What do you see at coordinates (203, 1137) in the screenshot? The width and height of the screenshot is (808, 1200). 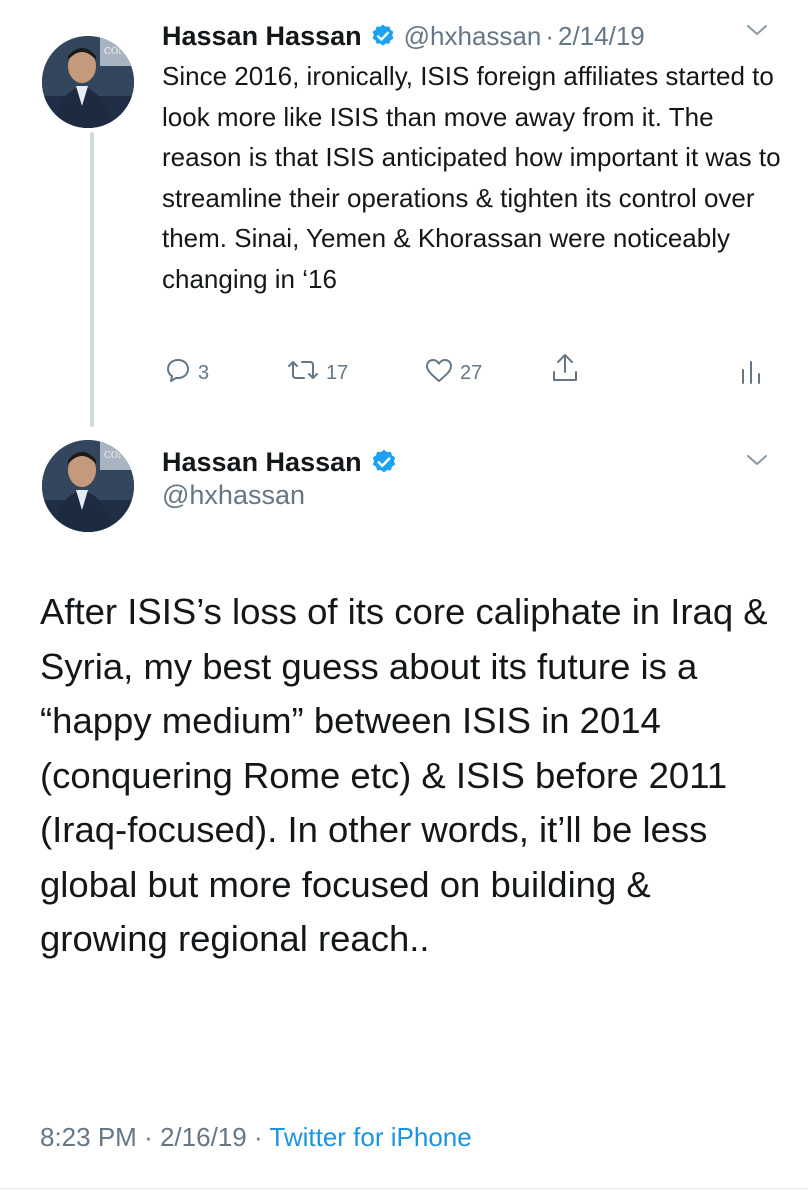 I see `tweet-date: 2/16/19` at bounding box center [203, 1137].